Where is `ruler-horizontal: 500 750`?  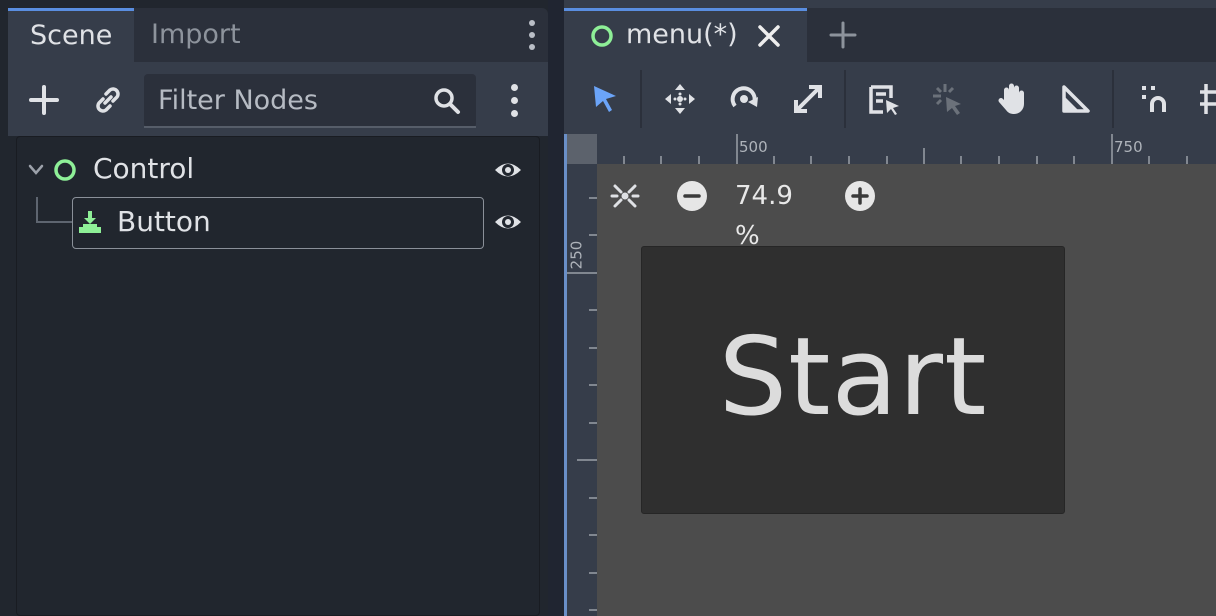
ruler-horizontal: 500 750 is located at coordinates (891, 149).